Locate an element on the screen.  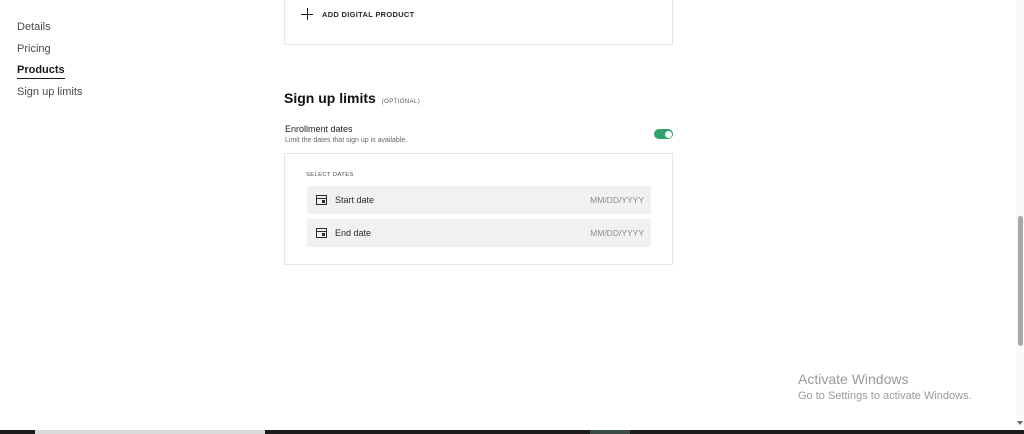
sidebar-item-label: Details is located at coordinates (34, 27).